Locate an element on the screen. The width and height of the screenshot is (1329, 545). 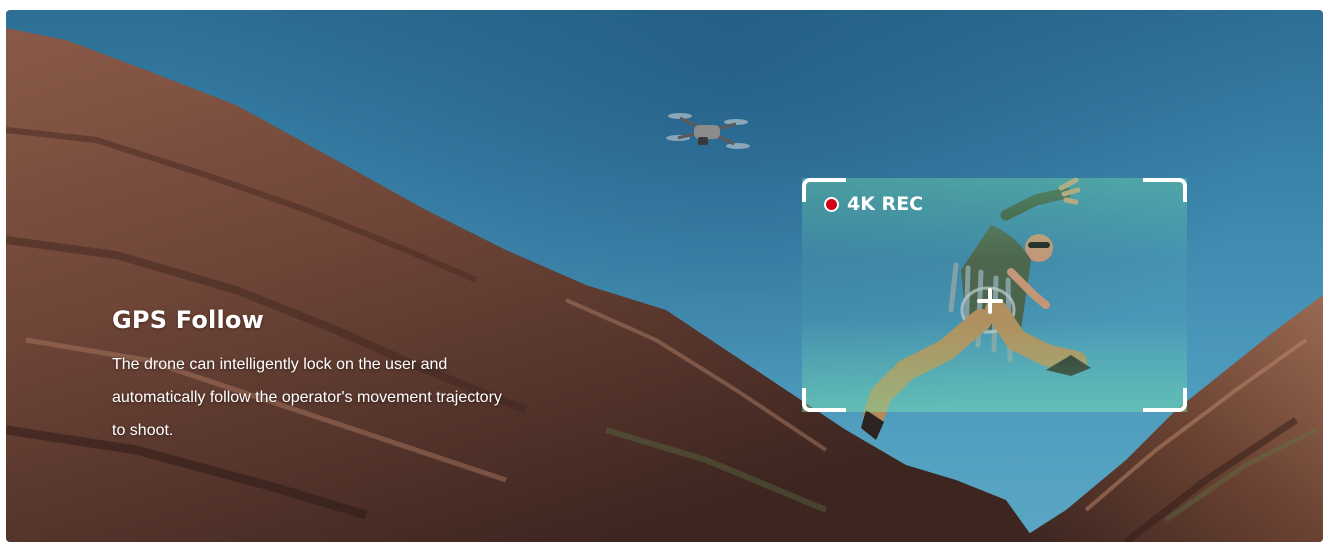
drone-icon is located at coordinates (708, 131).